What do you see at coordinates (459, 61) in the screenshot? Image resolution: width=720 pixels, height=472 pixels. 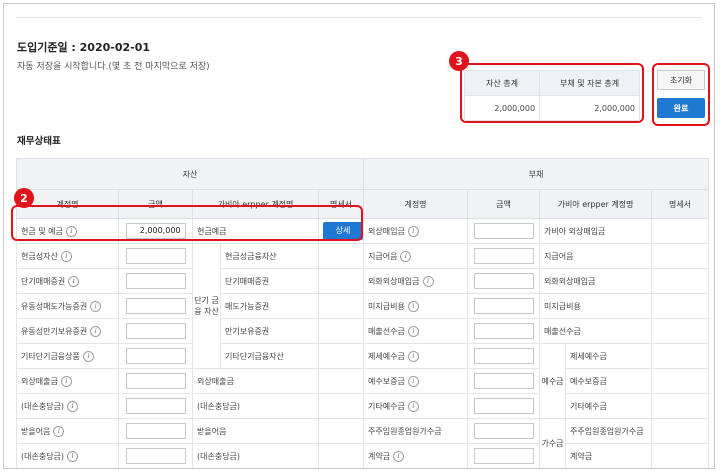 I see `callout-badge-3: 3` at bounding box center [459, 61].